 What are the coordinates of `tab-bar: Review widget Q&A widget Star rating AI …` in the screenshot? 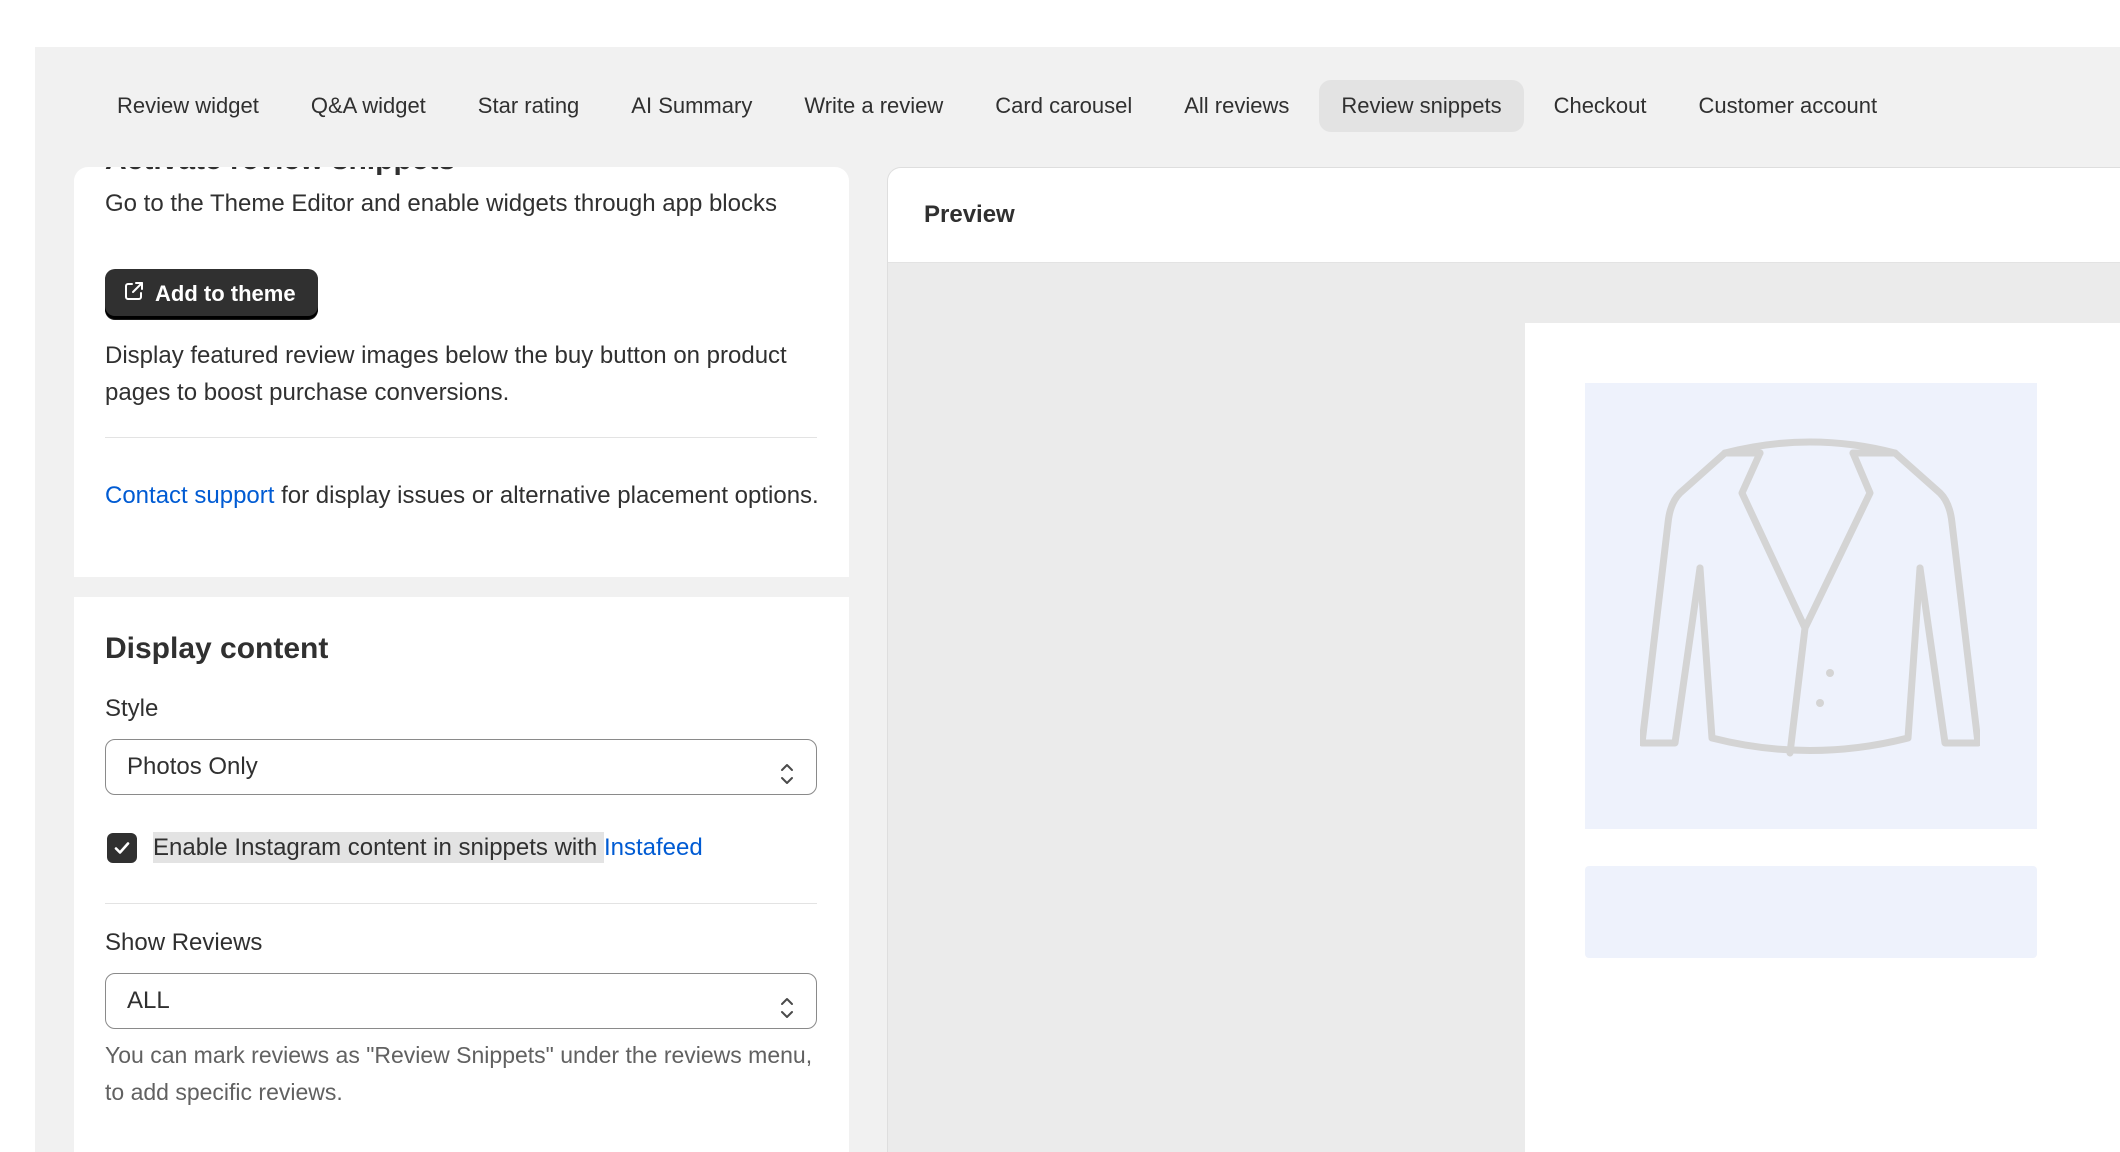 It's located at (997, 106).